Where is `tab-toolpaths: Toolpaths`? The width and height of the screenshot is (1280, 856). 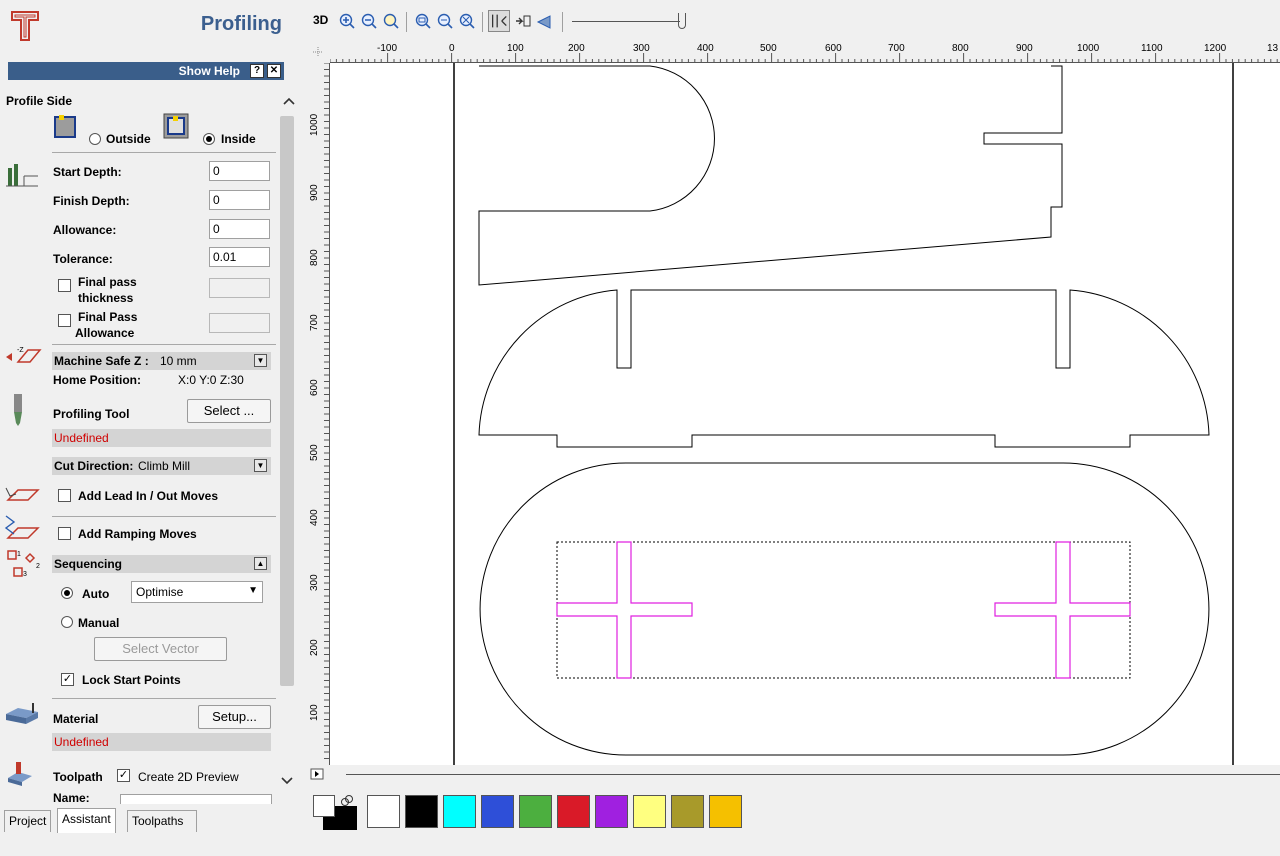
tab-toolpaths: Toolpaths is located at coordinates (162, 821).